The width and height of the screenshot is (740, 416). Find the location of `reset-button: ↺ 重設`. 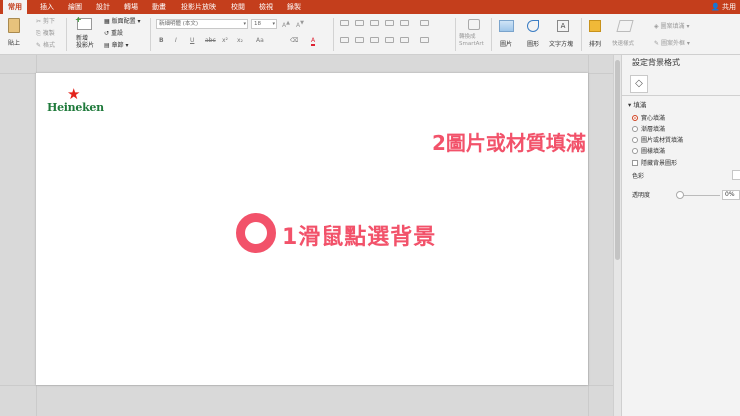

reset-button: ↺ 重設 is located at coordinates (113, 32).